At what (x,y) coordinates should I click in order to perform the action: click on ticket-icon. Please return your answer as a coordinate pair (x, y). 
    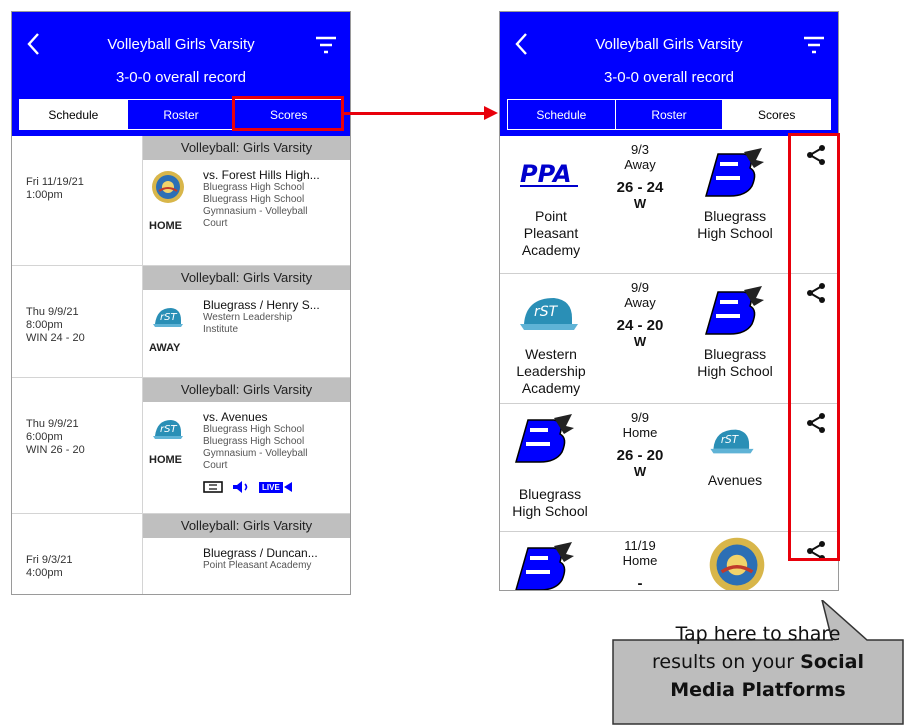
    Looking at the image, I should click on (213, 487).